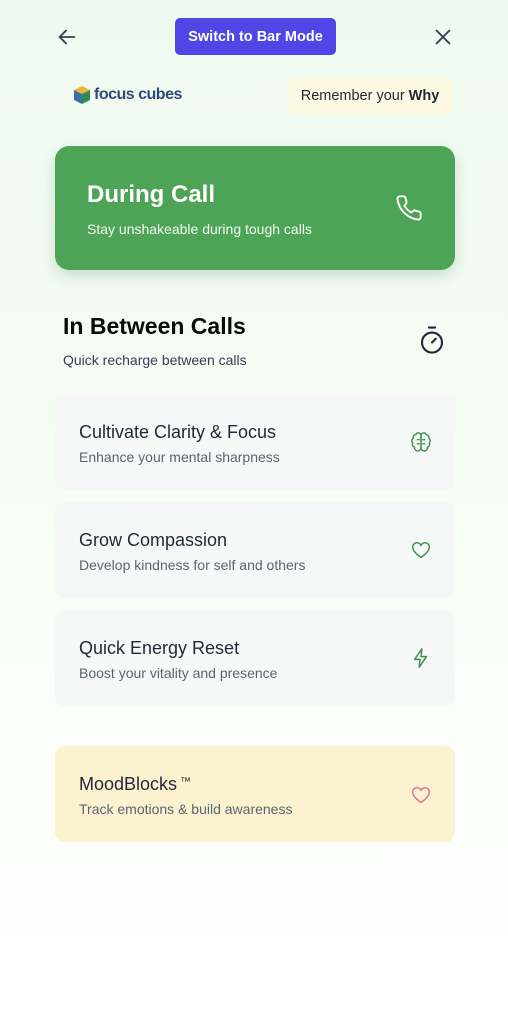  I want to click on option-subtitle: Boost your vitality and presence, so click(178, 673).